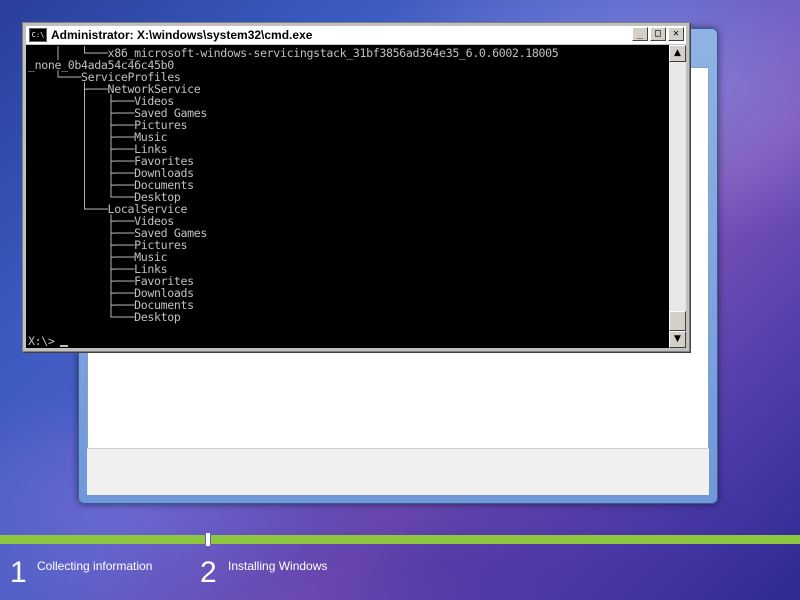 The width and height of the screenshot is (800, 600). Describe the element at coordinates (677, 321) in the screenshot. I see `scroll-thumb` at that location.